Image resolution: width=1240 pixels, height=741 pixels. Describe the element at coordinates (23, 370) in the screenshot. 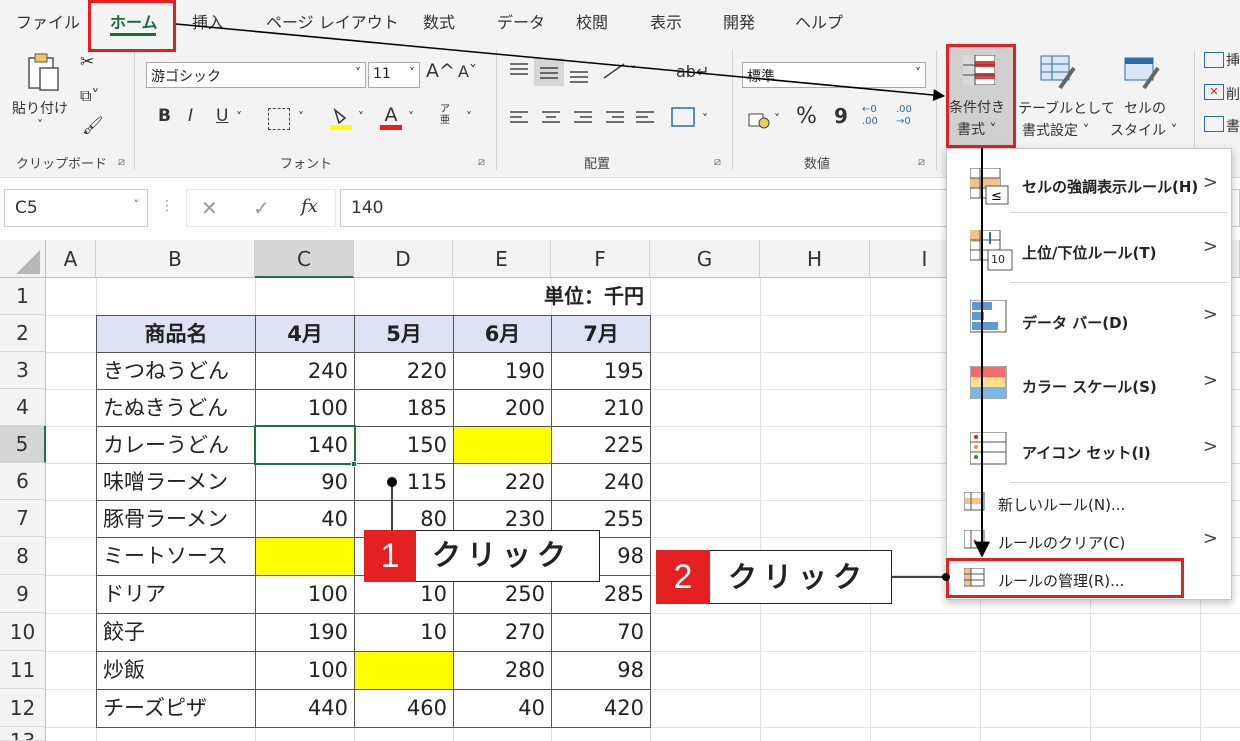

I see `row-header: 3` at that location.